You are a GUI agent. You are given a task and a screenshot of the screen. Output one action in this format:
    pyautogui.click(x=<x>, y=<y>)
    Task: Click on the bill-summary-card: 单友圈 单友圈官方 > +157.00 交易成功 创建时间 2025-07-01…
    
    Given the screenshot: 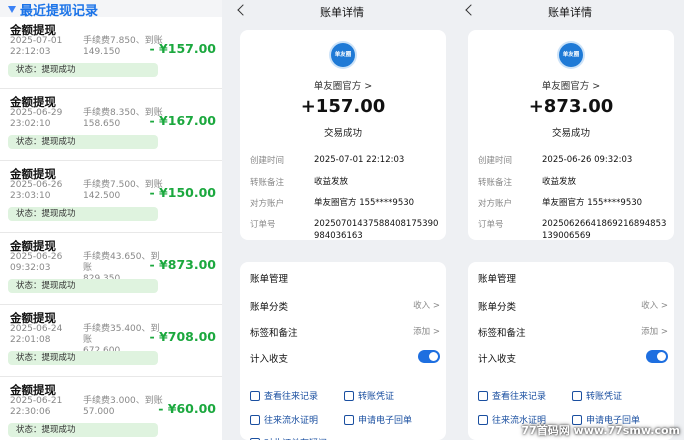 What is the action you would take?
    pyautogui.click(x=343, y=135)
    